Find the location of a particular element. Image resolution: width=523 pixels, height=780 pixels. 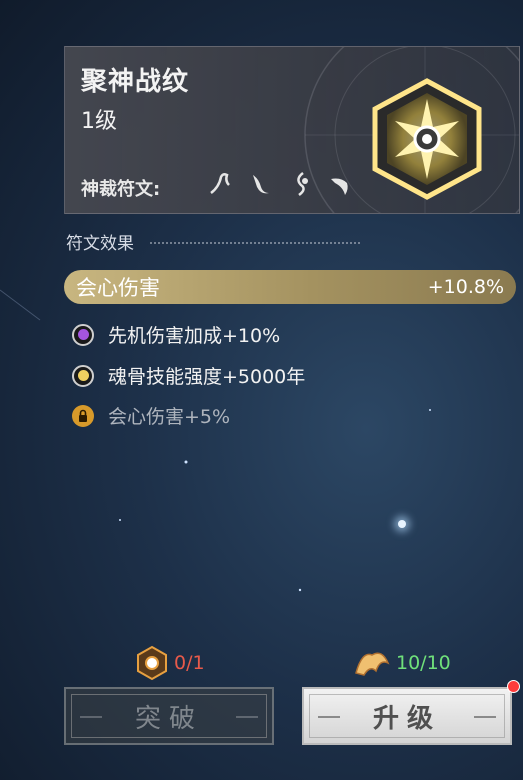

effect-item: 魂骨技能强度+5000年 is located at coordinates (188, 375).